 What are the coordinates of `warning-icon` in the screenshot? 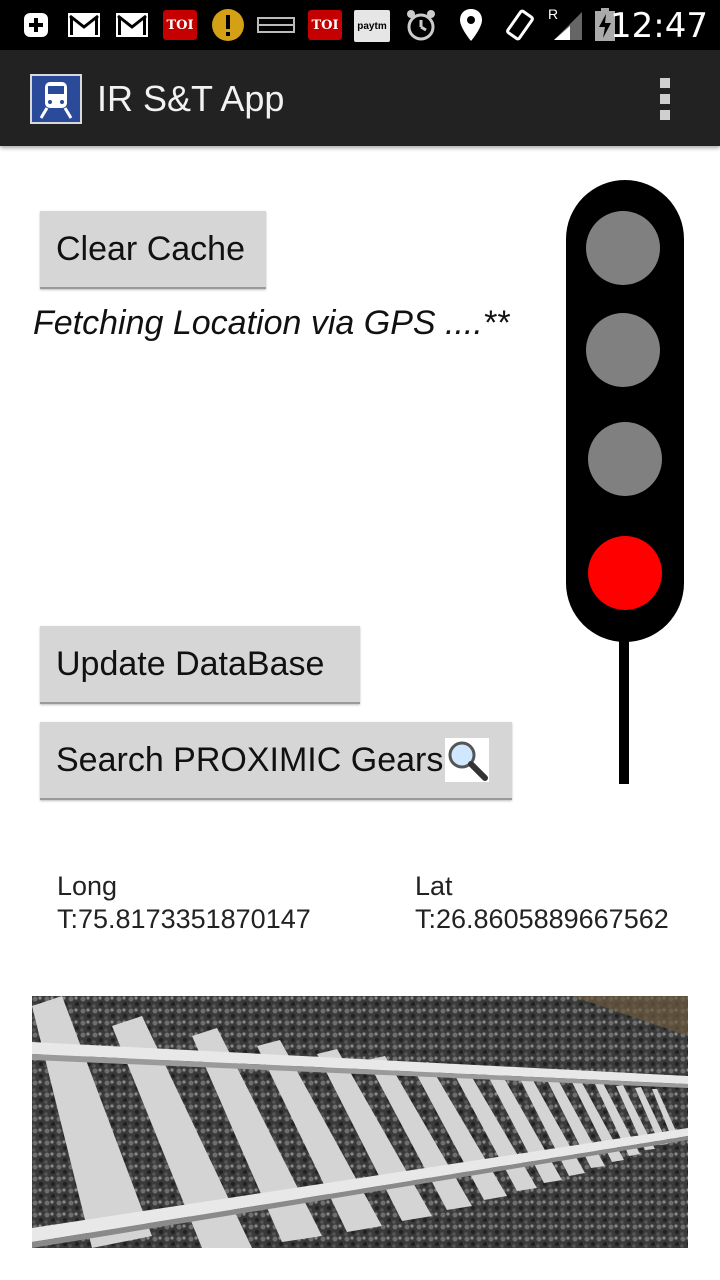 It's located at (228, 25).